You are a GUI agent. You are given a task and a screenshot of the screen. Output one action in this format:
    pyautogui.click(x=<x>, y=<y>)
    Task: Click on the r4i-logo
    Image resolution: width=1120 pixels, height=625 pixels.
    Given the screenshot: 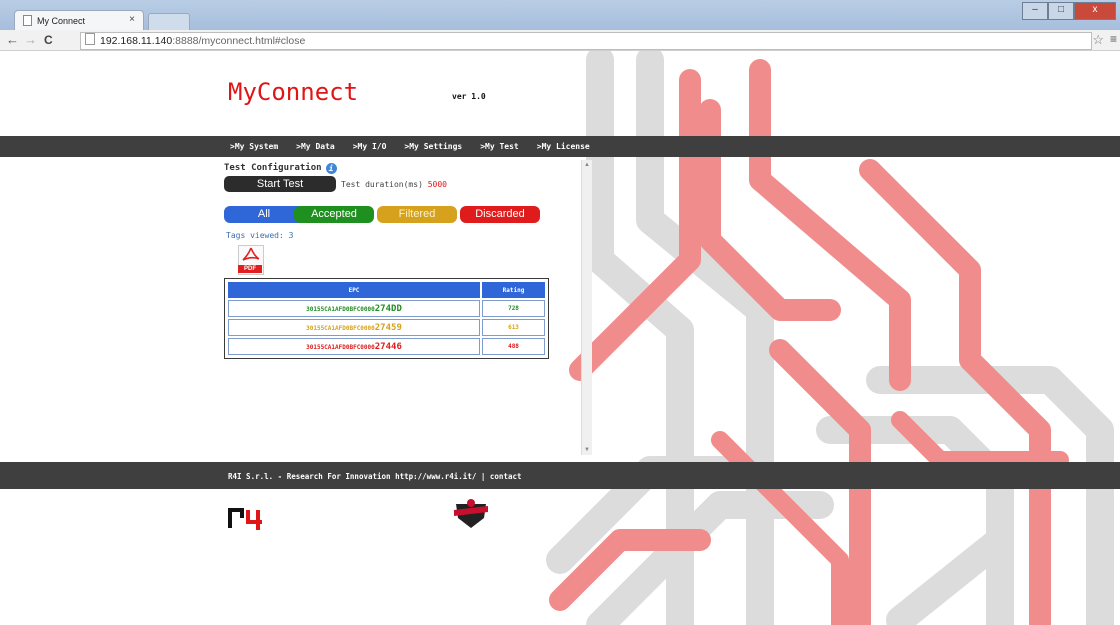 What is the action you would take?
    pyautogui.click(x=245, y=519)
    